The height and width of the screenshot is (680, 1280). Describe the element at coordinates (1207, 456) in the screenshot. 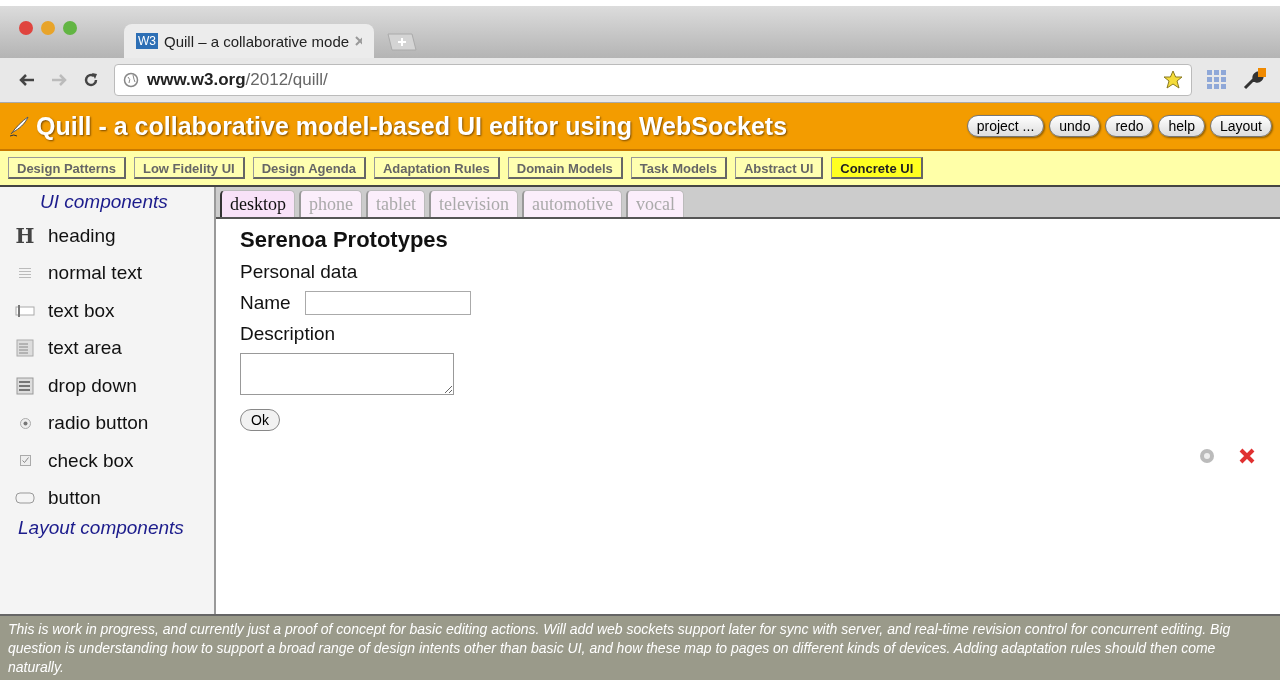

I see `gear-icon` at that location.